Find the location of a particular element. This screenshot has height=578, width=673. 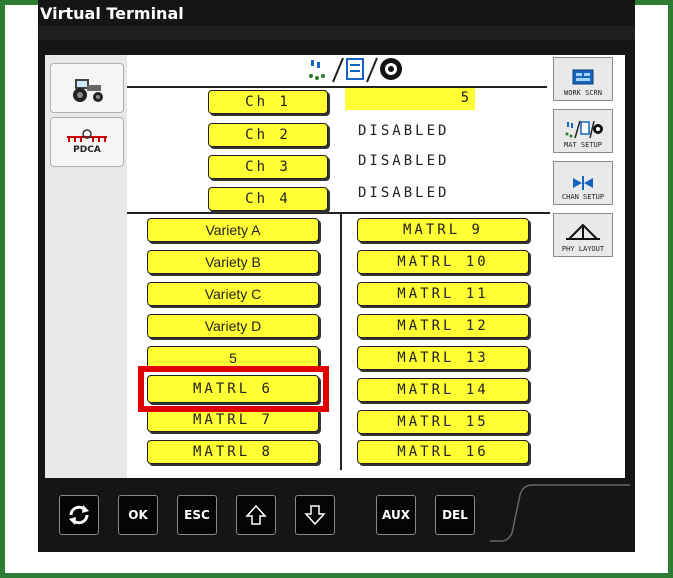

material-label: MATRL 13 is located at coordinates (443, 358).